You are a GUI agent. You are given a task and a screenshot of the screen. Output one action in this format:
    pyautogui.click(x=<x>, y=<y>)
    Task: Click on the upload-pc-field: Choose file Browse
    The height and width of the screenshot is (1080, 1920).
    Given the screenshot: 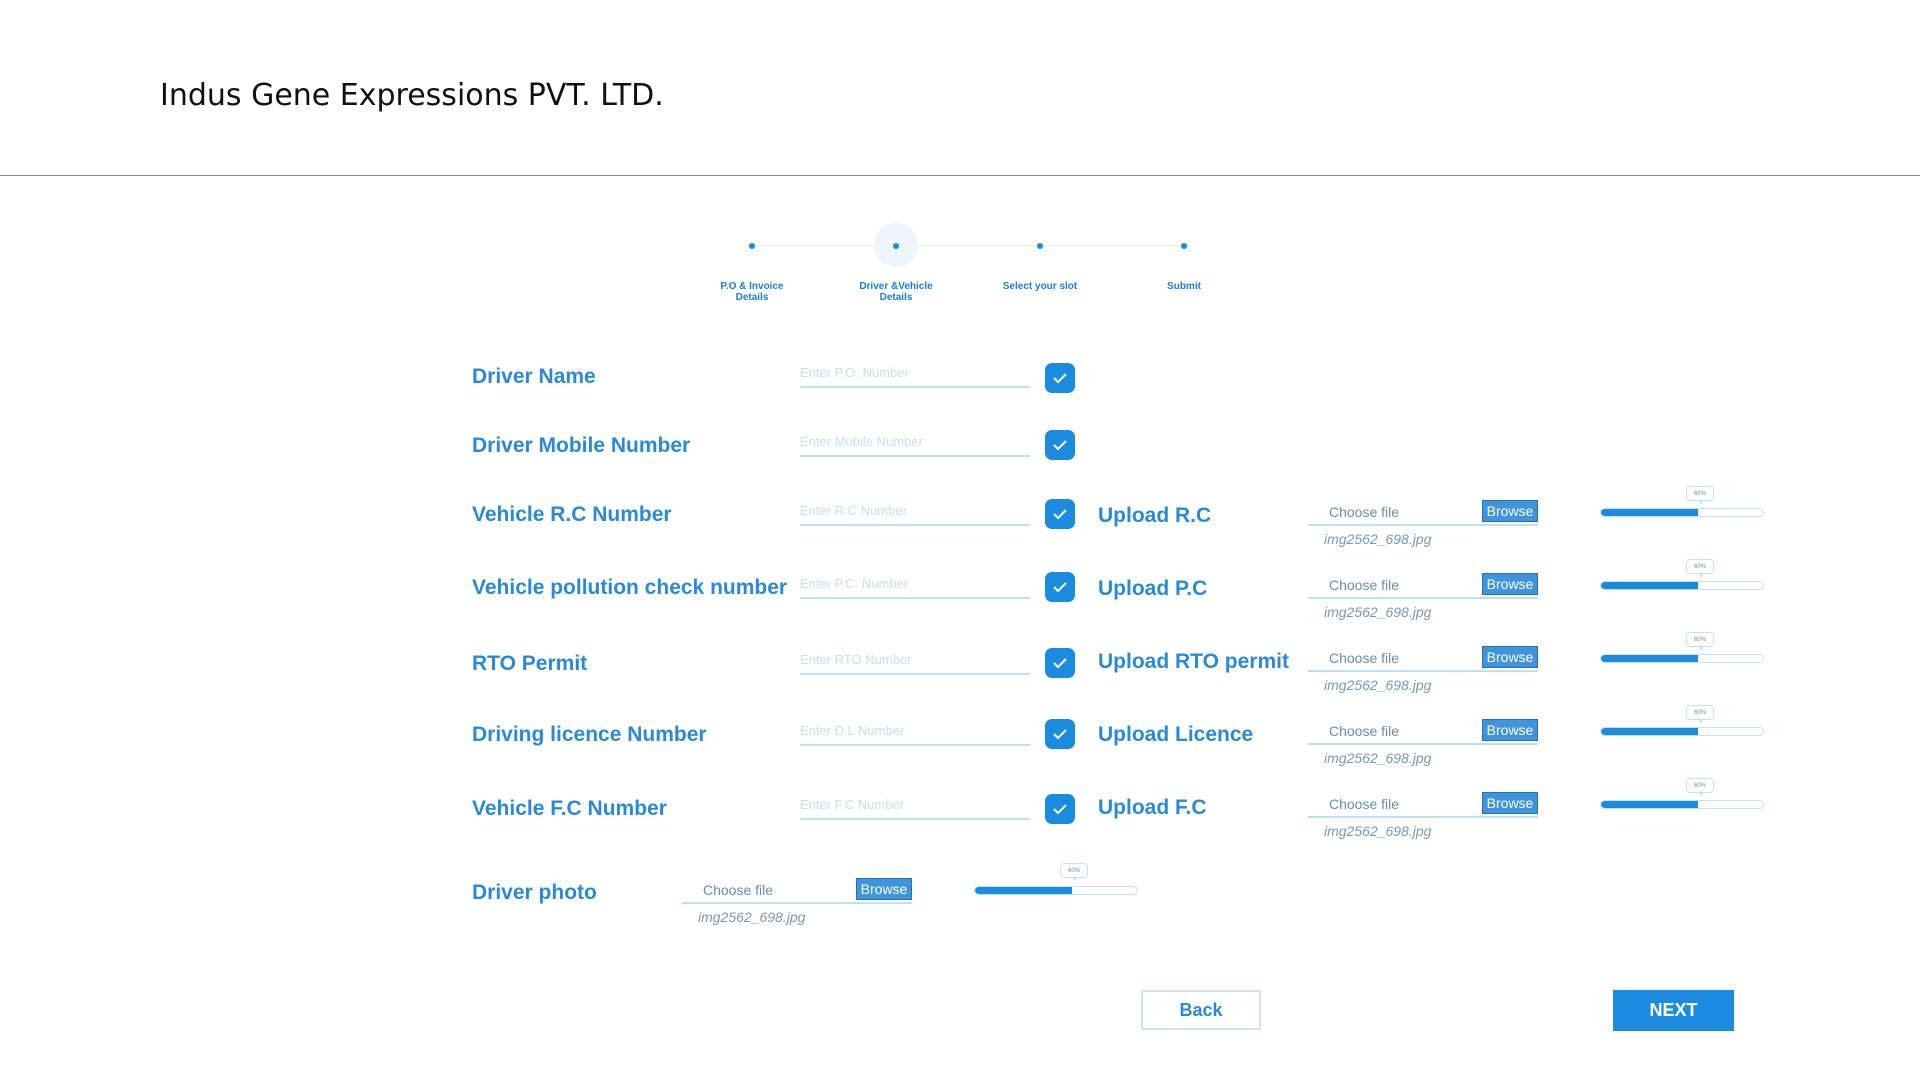 What is the action you would take?
    pyautogui.click(x=1423, y=586)
    